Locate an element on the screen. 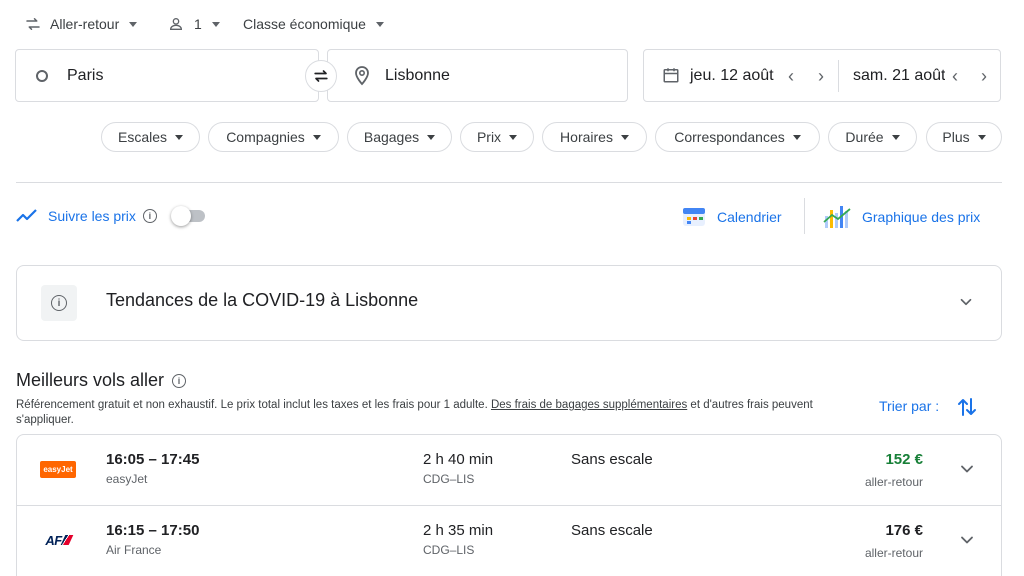  cabin-class-label: Classe économique is located at coordinates (304, 24).